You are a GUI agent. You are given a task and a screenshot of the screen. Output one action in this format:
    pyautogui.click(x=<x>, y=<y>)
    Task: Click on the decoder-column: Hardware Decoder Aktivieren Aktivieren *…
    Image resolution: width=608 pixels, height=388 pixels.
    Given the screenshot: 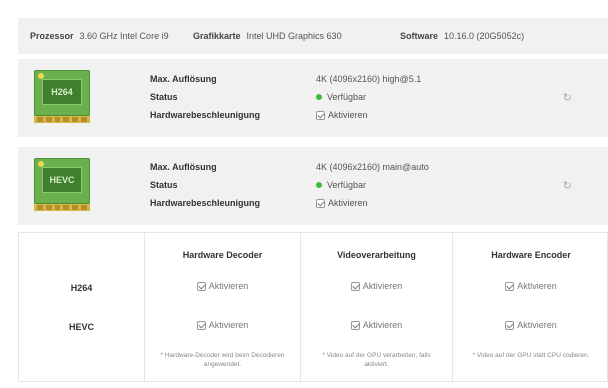 What is the action you would take?
    pyautogui.click(x=223, y=307)
    